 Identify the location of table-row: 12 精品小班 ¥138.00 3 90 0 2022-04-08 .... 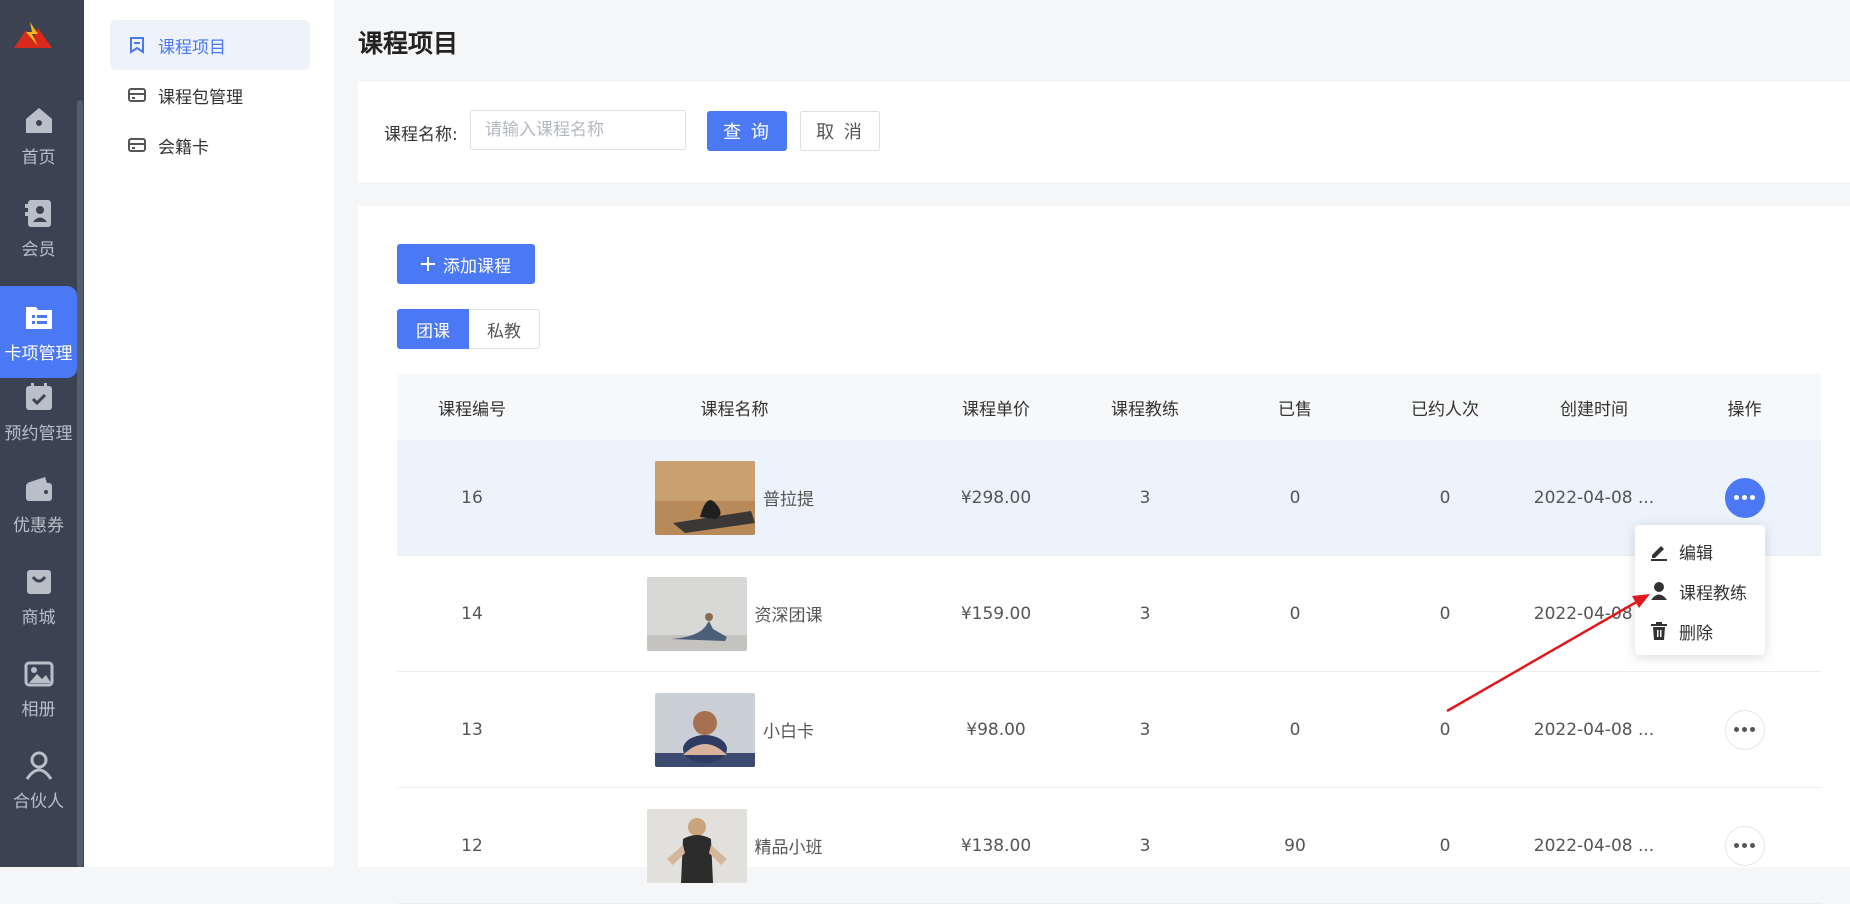
(1109, 846).